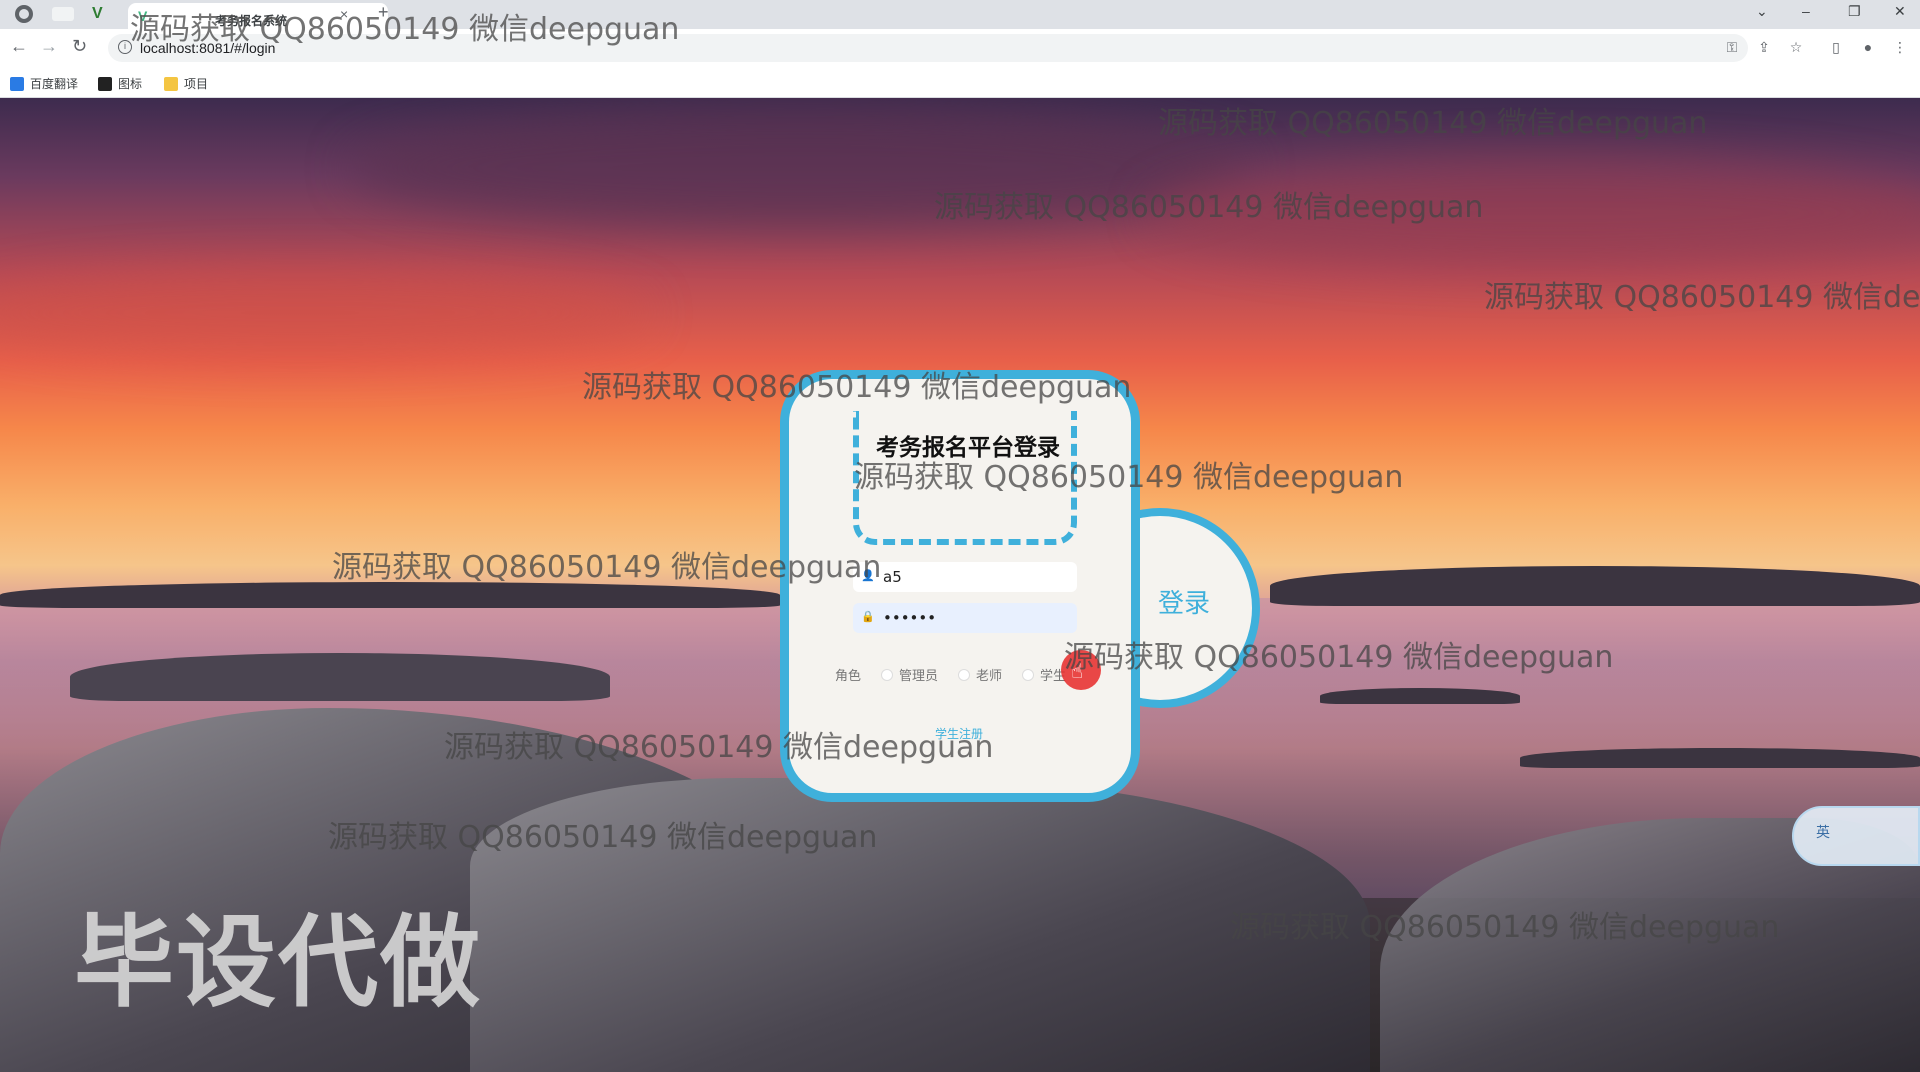  Describe the element at coordinates (1856, 836) in the screenshot. I see `ime-toolbar: 英` at that location.